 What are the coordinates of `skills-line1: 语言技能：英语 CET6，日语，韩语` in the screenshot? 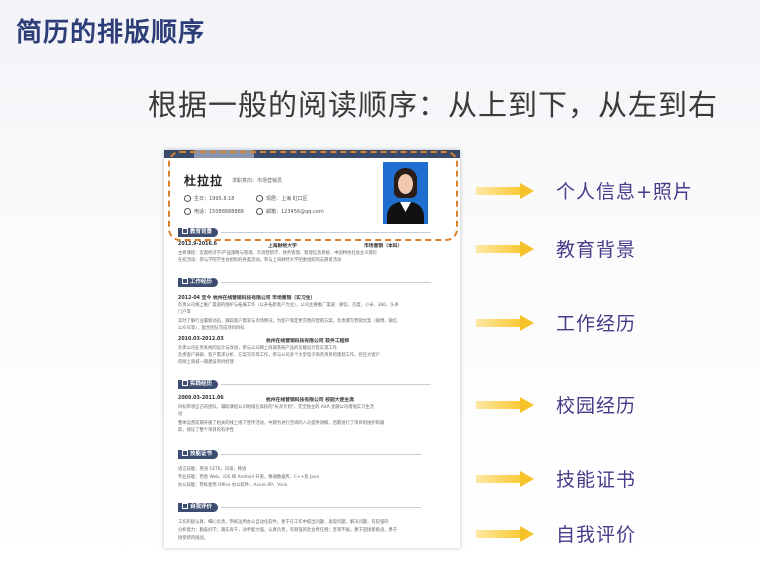 It's located at (212, 469).